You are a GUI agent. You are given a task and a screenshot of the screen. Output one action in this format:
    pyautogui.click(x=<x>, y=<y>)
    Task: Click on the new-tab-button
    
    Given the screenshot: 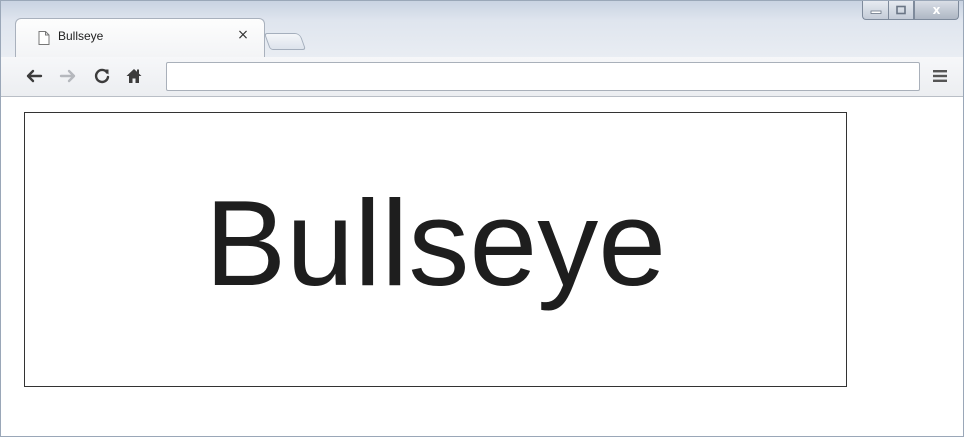 What is the action you would take?
    pyautogui.click(x=285, y=41)
    